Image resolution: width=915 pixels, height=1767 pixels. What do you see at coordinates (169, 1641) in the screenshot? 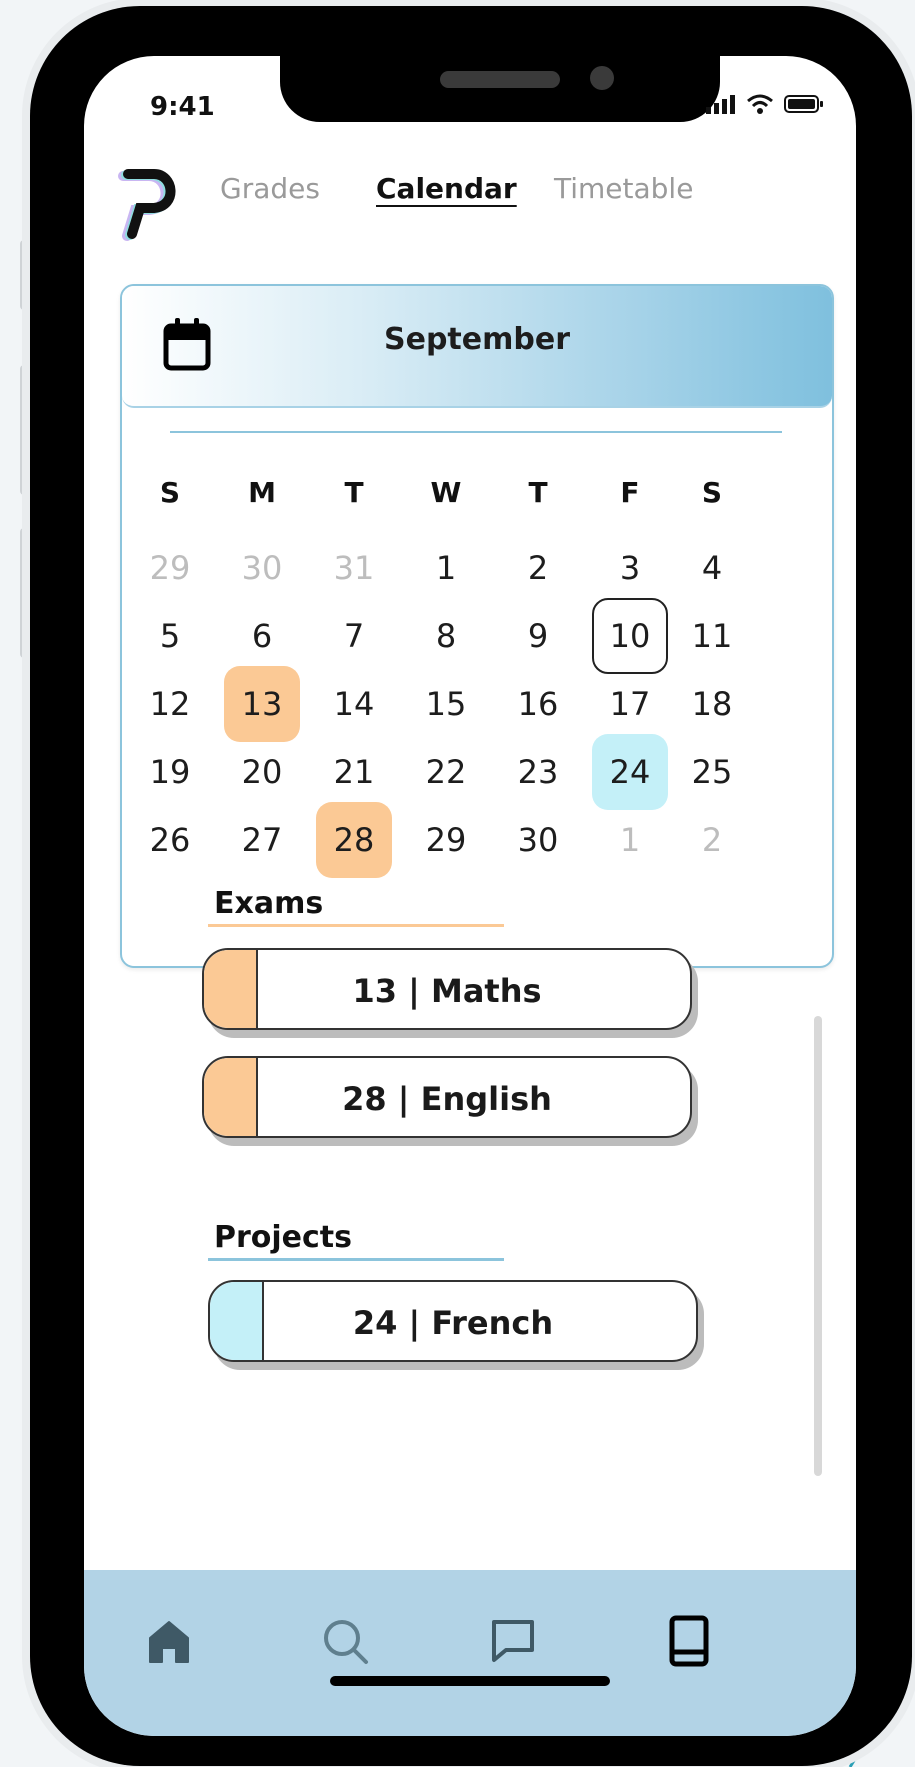
I see `home-icon` at bounding box center [169, 1641].